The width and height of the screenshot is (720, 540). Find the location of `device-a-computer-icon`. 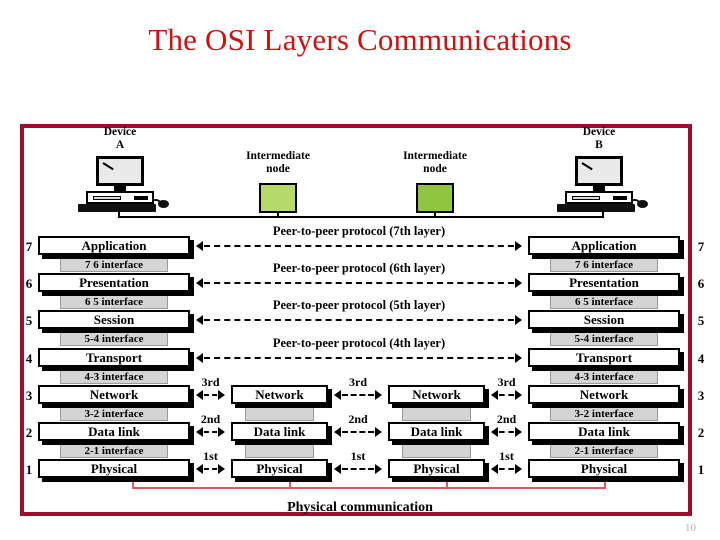

device-a-computer-icon is located at coordinates (120, 206).